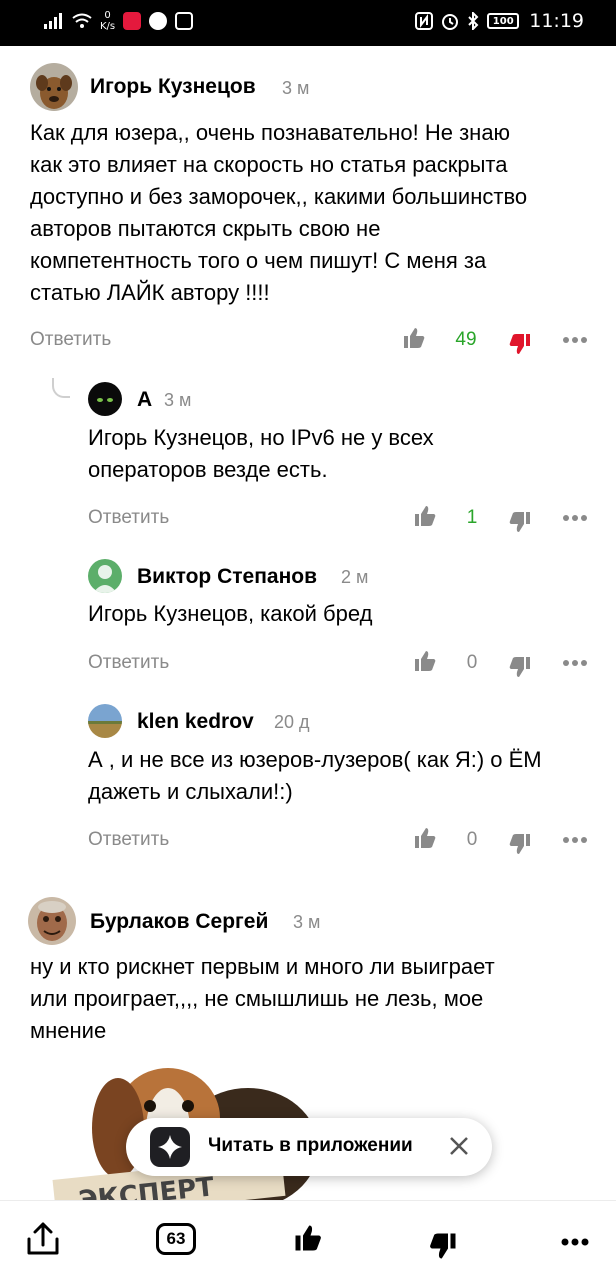  I want to click on app-logo-icon, so click(170, 1147).